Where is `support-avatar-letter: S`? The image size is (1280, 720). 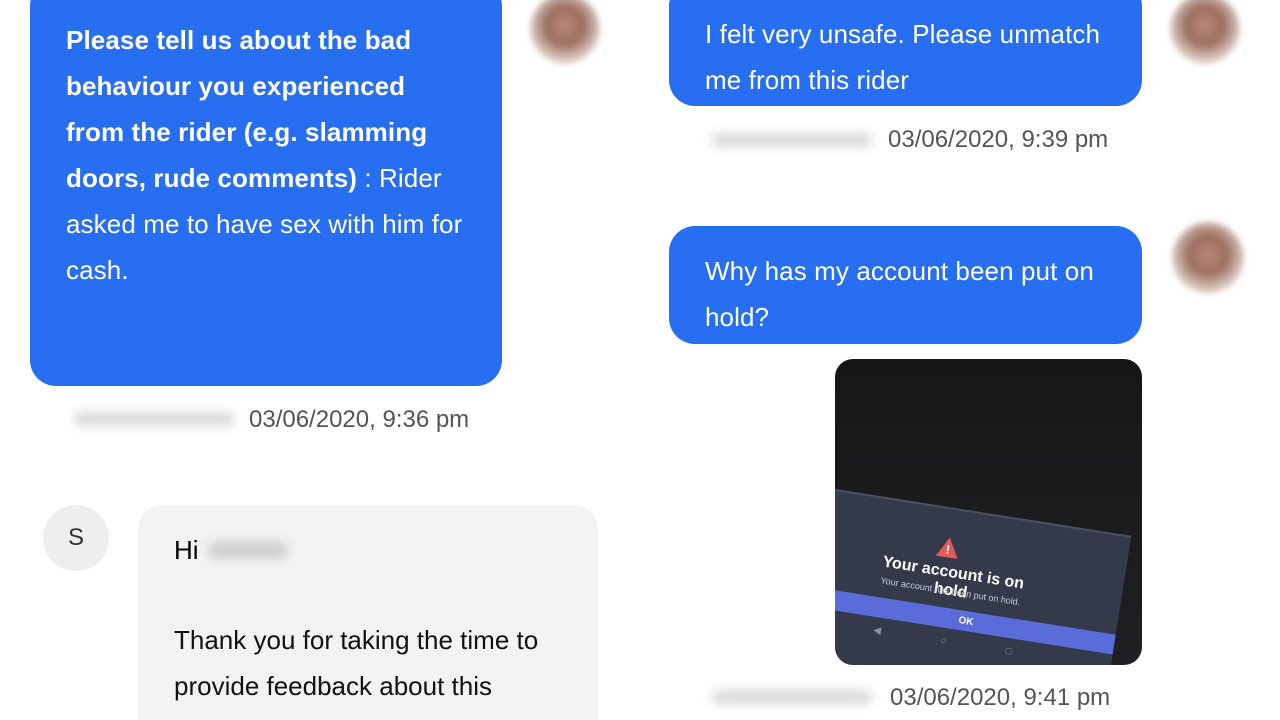 support-avatar-letter: S is located at coordinates (75, 537).